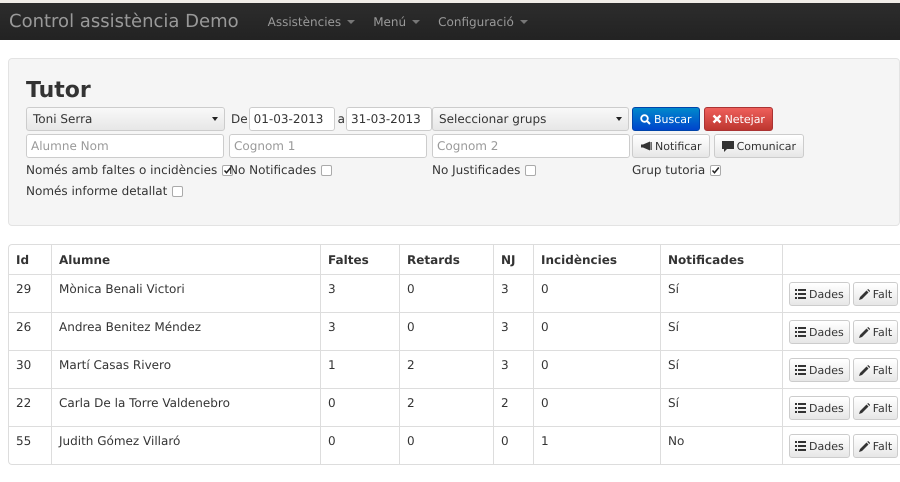 Image resolution: width=900 pixels, height=482 pixels. Describe the element at coordinates (124, 21) in the screenshot. I see `app-title: Control assistència Demo` at that location.